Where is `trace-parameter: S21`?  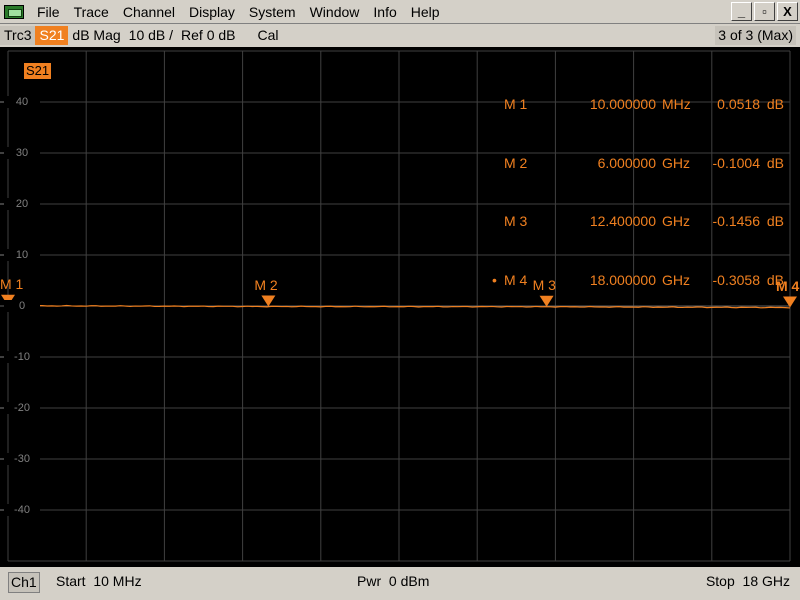 trace-parameter: S21 is located at coordinates (52, 35).